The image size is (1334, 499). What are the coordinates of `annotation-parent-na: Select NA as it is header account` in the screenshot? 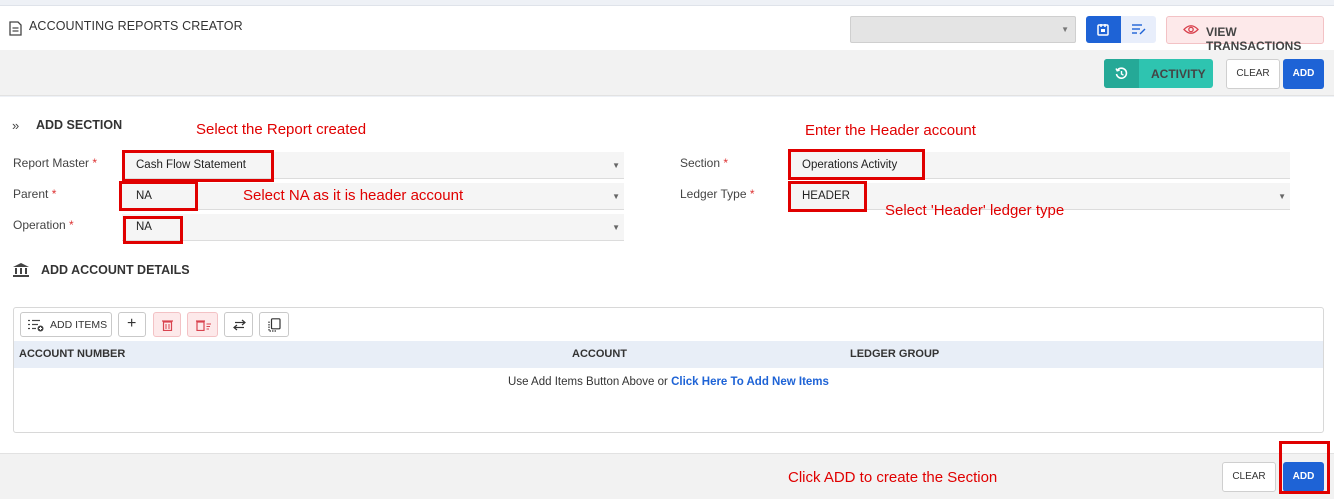 It's located at (353, 195).